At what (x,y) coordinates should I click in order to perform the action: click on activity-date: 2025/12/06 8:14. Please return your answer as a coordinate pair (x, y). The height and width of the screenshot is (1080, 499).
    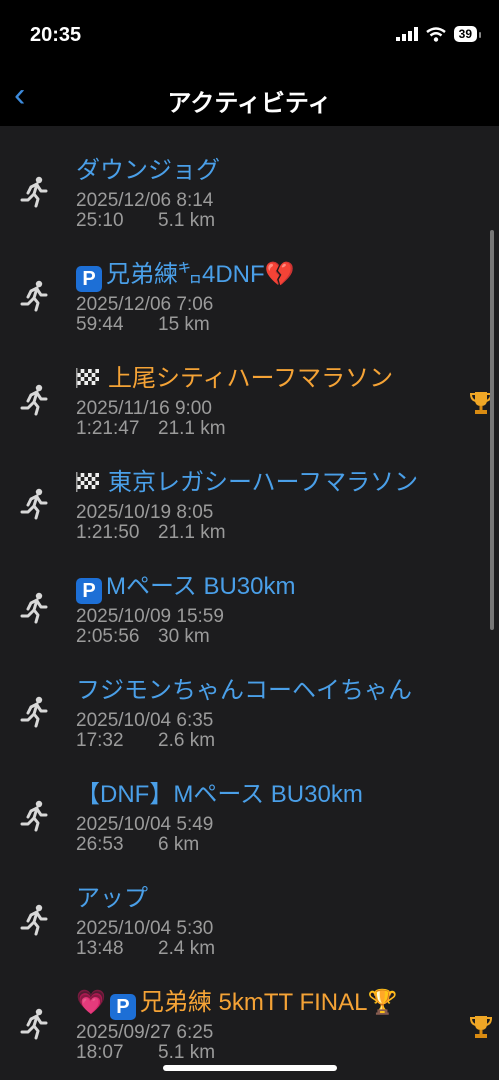
    Looking at the image, I should click on (145, 200).